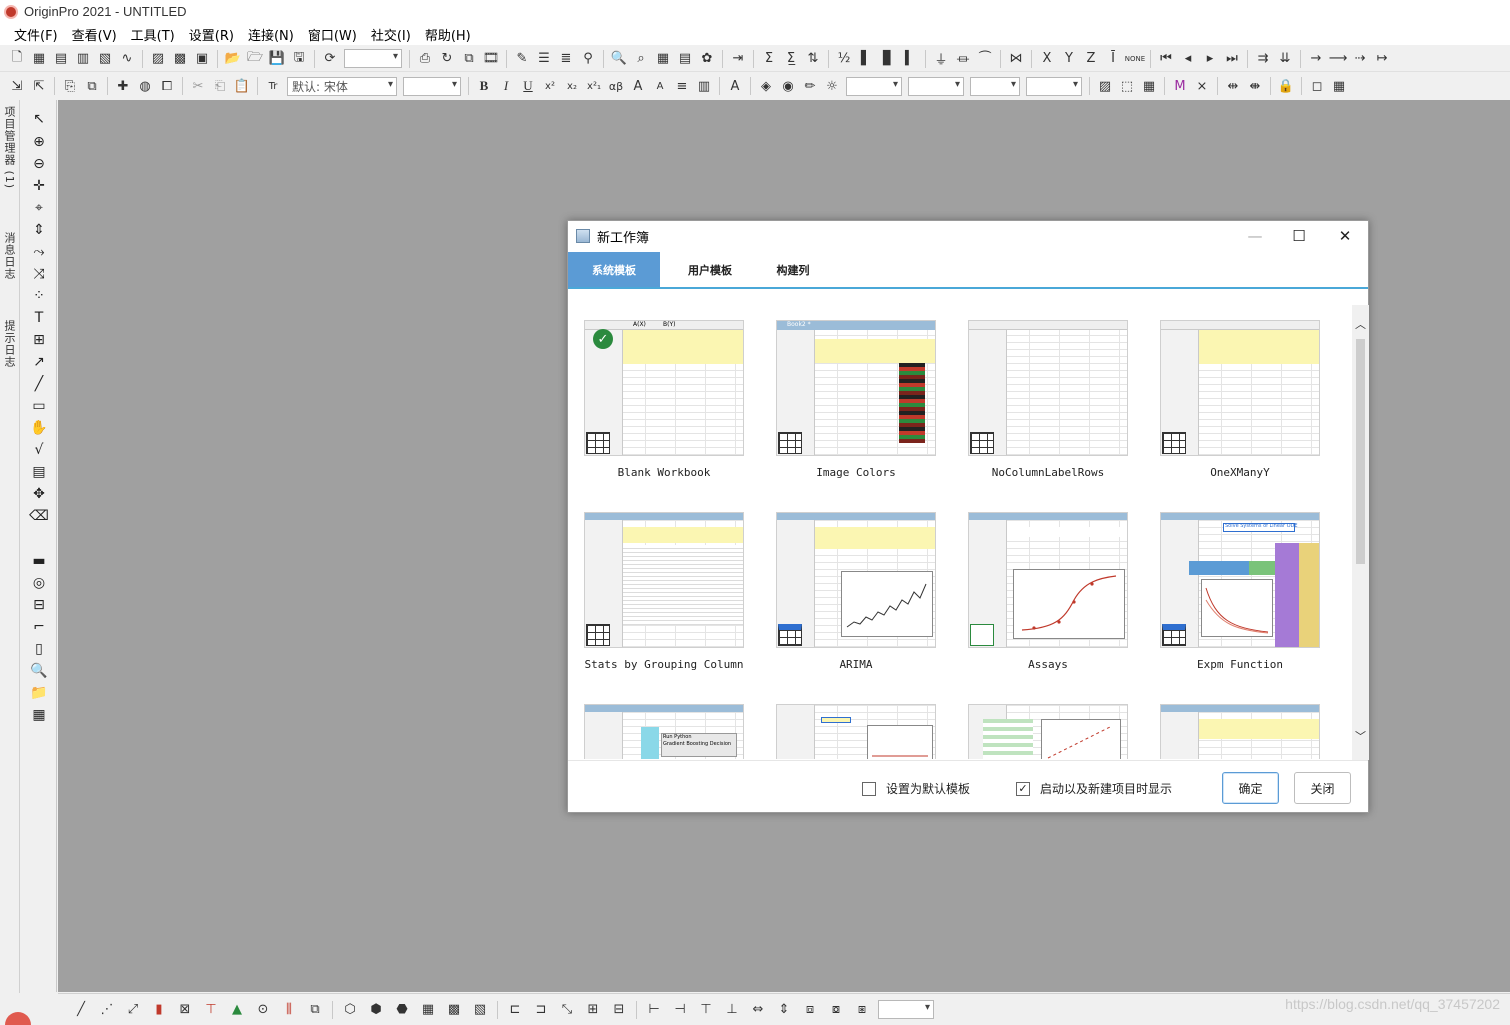 The width and height of the screenshot is (1510, 1025). Describe the element at coordinates (1316, 59) in the screenshot. I see `arrow-right-icon: →` at that location.